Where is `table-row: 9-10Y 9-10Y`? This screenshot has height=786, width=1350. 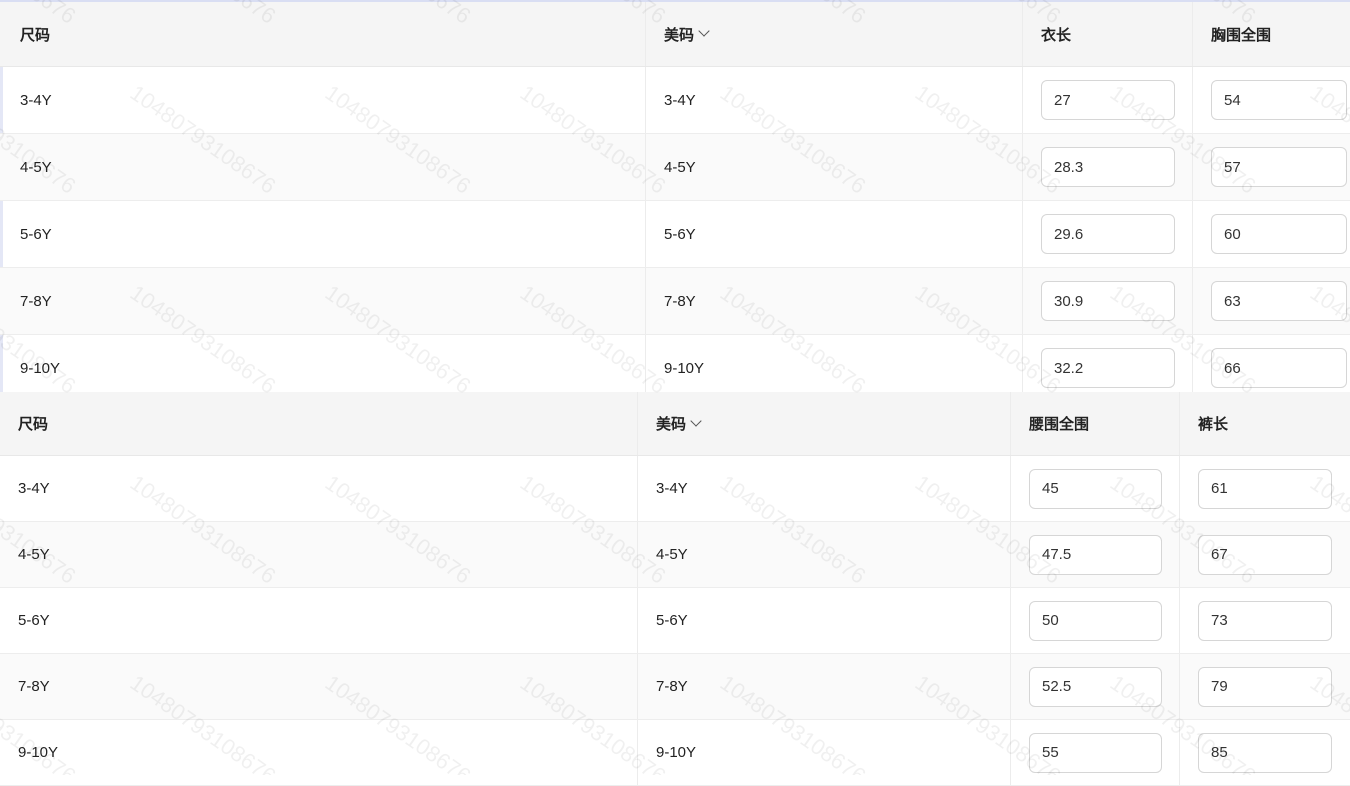 table-row: 9-10Y 9-10Y is located at coordinates (675, 753).